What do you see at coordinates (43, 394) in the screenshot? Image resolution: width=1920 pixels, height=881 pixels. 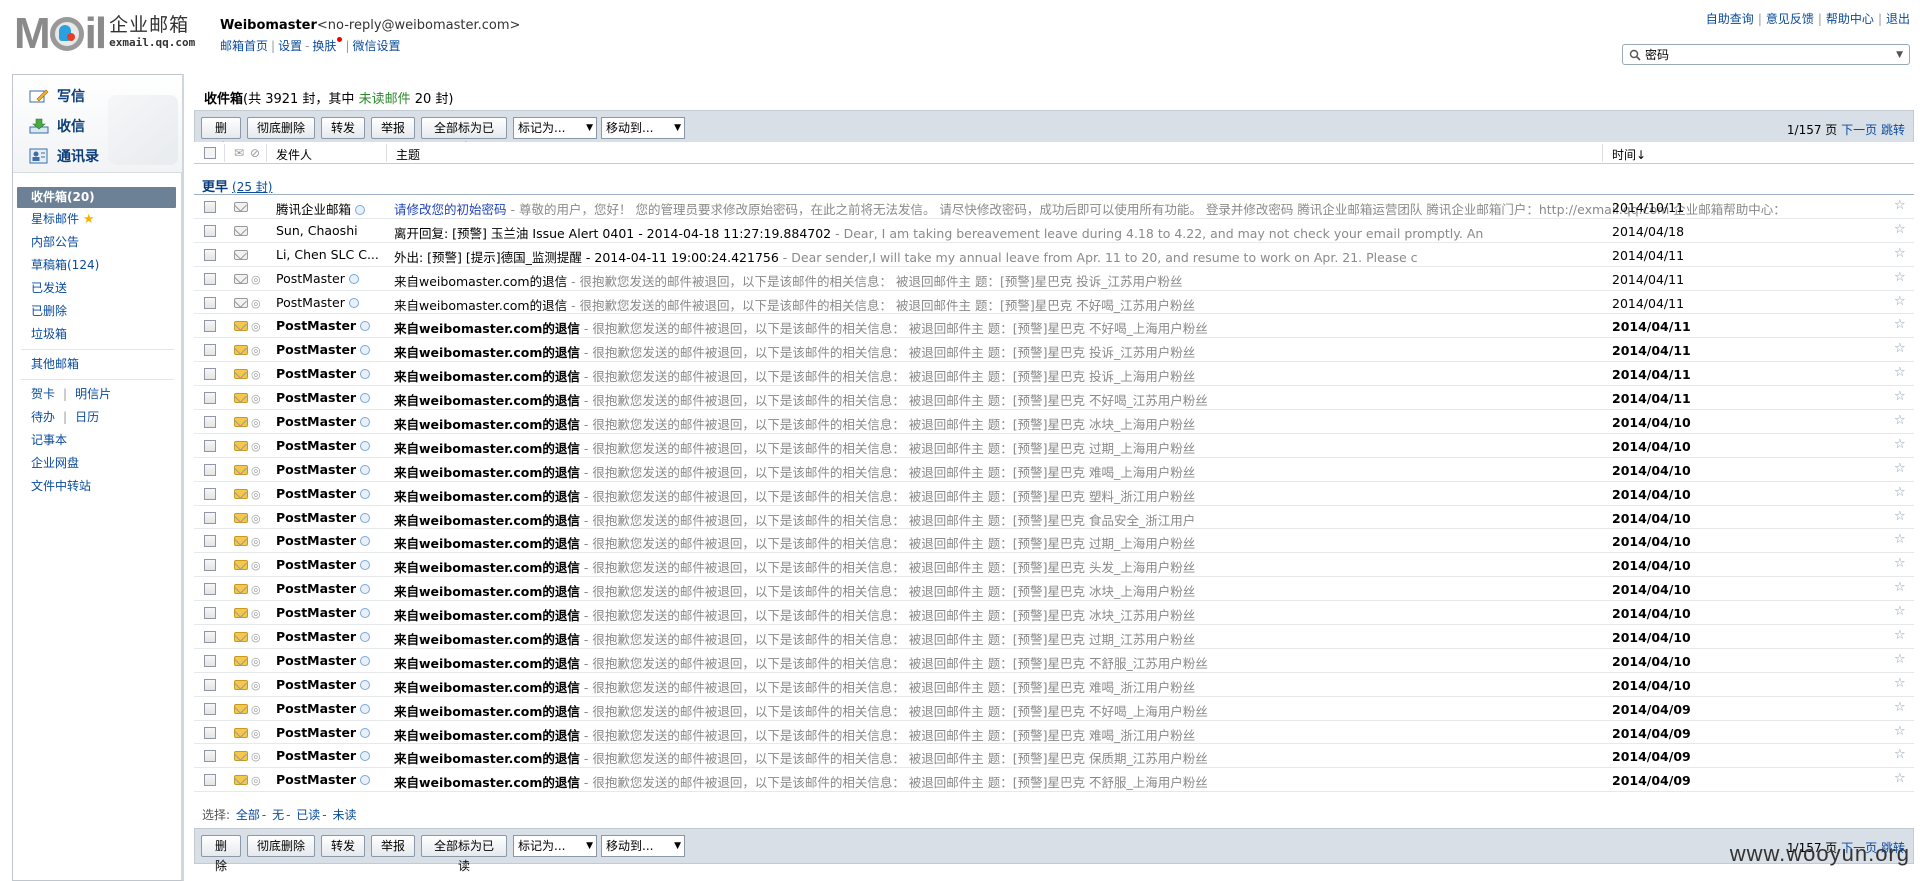 I see `greeting-card-link: 贺卡` at bounding box center [43, 394].